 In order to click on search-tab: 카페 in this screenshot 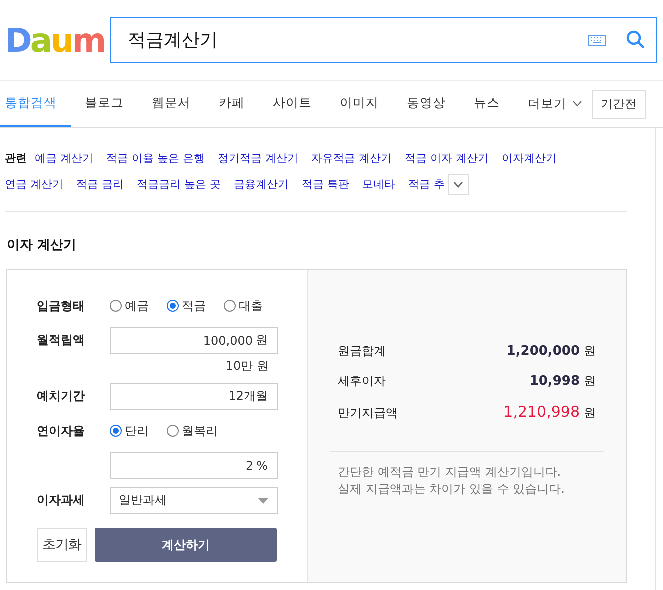, I will do `click(232, 104)`.